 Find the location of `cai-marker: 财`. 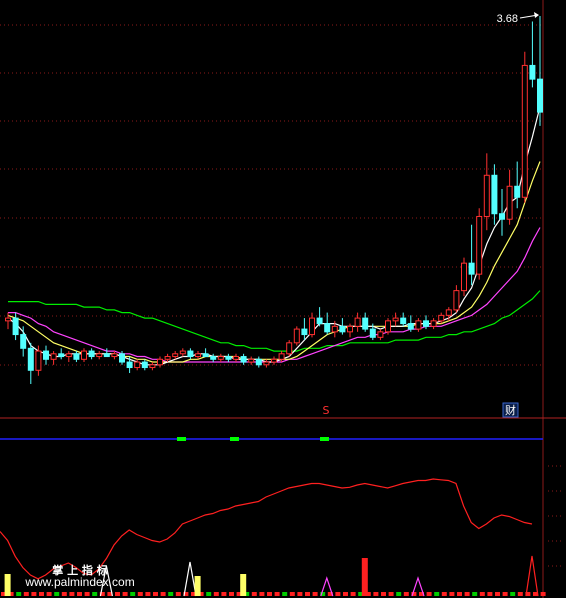

cai-marker: 财 is located at coordinates (510, 410).